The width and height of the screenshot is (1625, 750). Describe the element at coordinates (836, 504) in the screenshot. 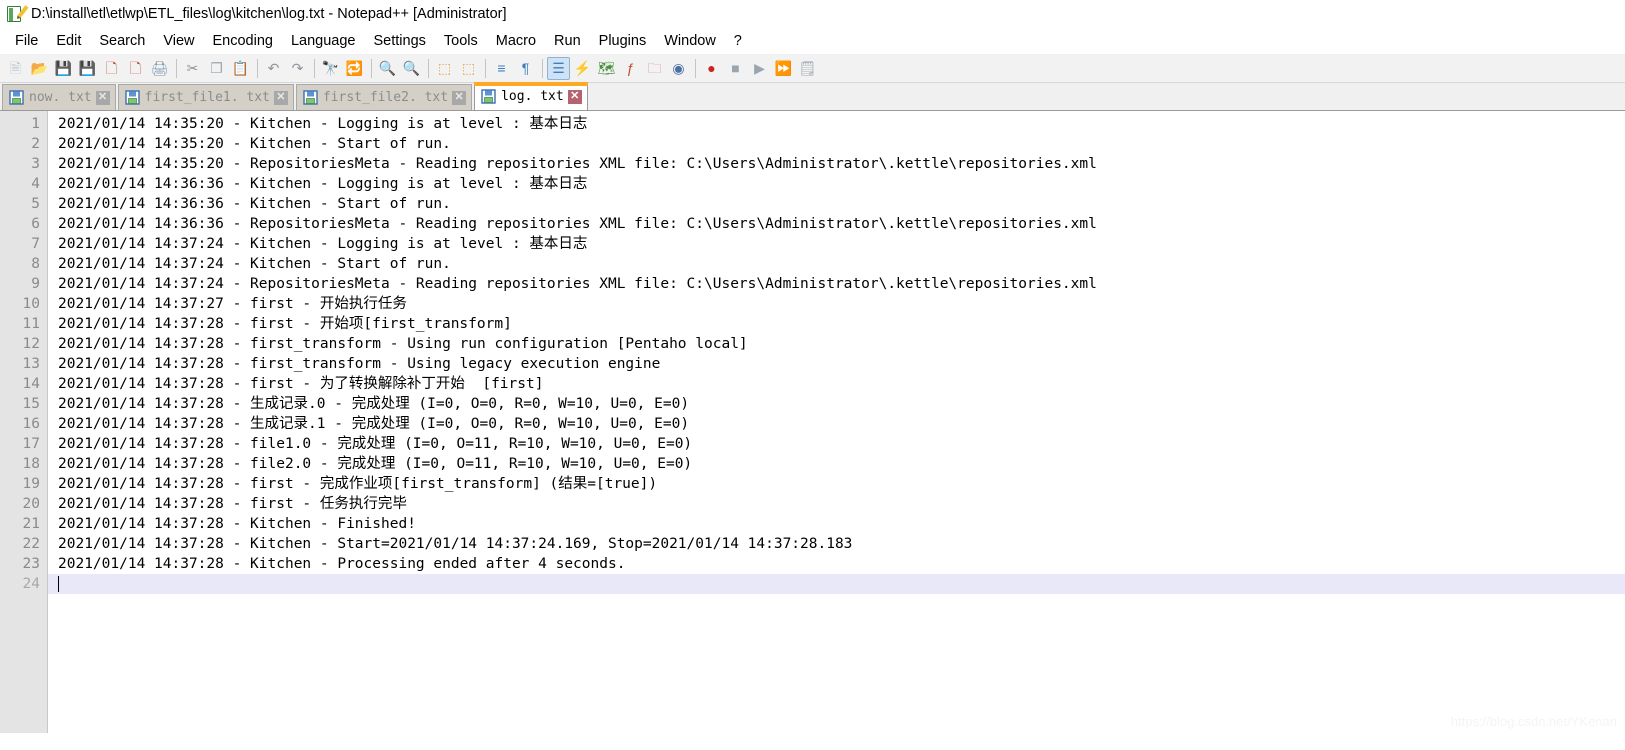

I see `code-line: 2021/01/14 14:37:28 - first - 任务执行完毕` at that location.